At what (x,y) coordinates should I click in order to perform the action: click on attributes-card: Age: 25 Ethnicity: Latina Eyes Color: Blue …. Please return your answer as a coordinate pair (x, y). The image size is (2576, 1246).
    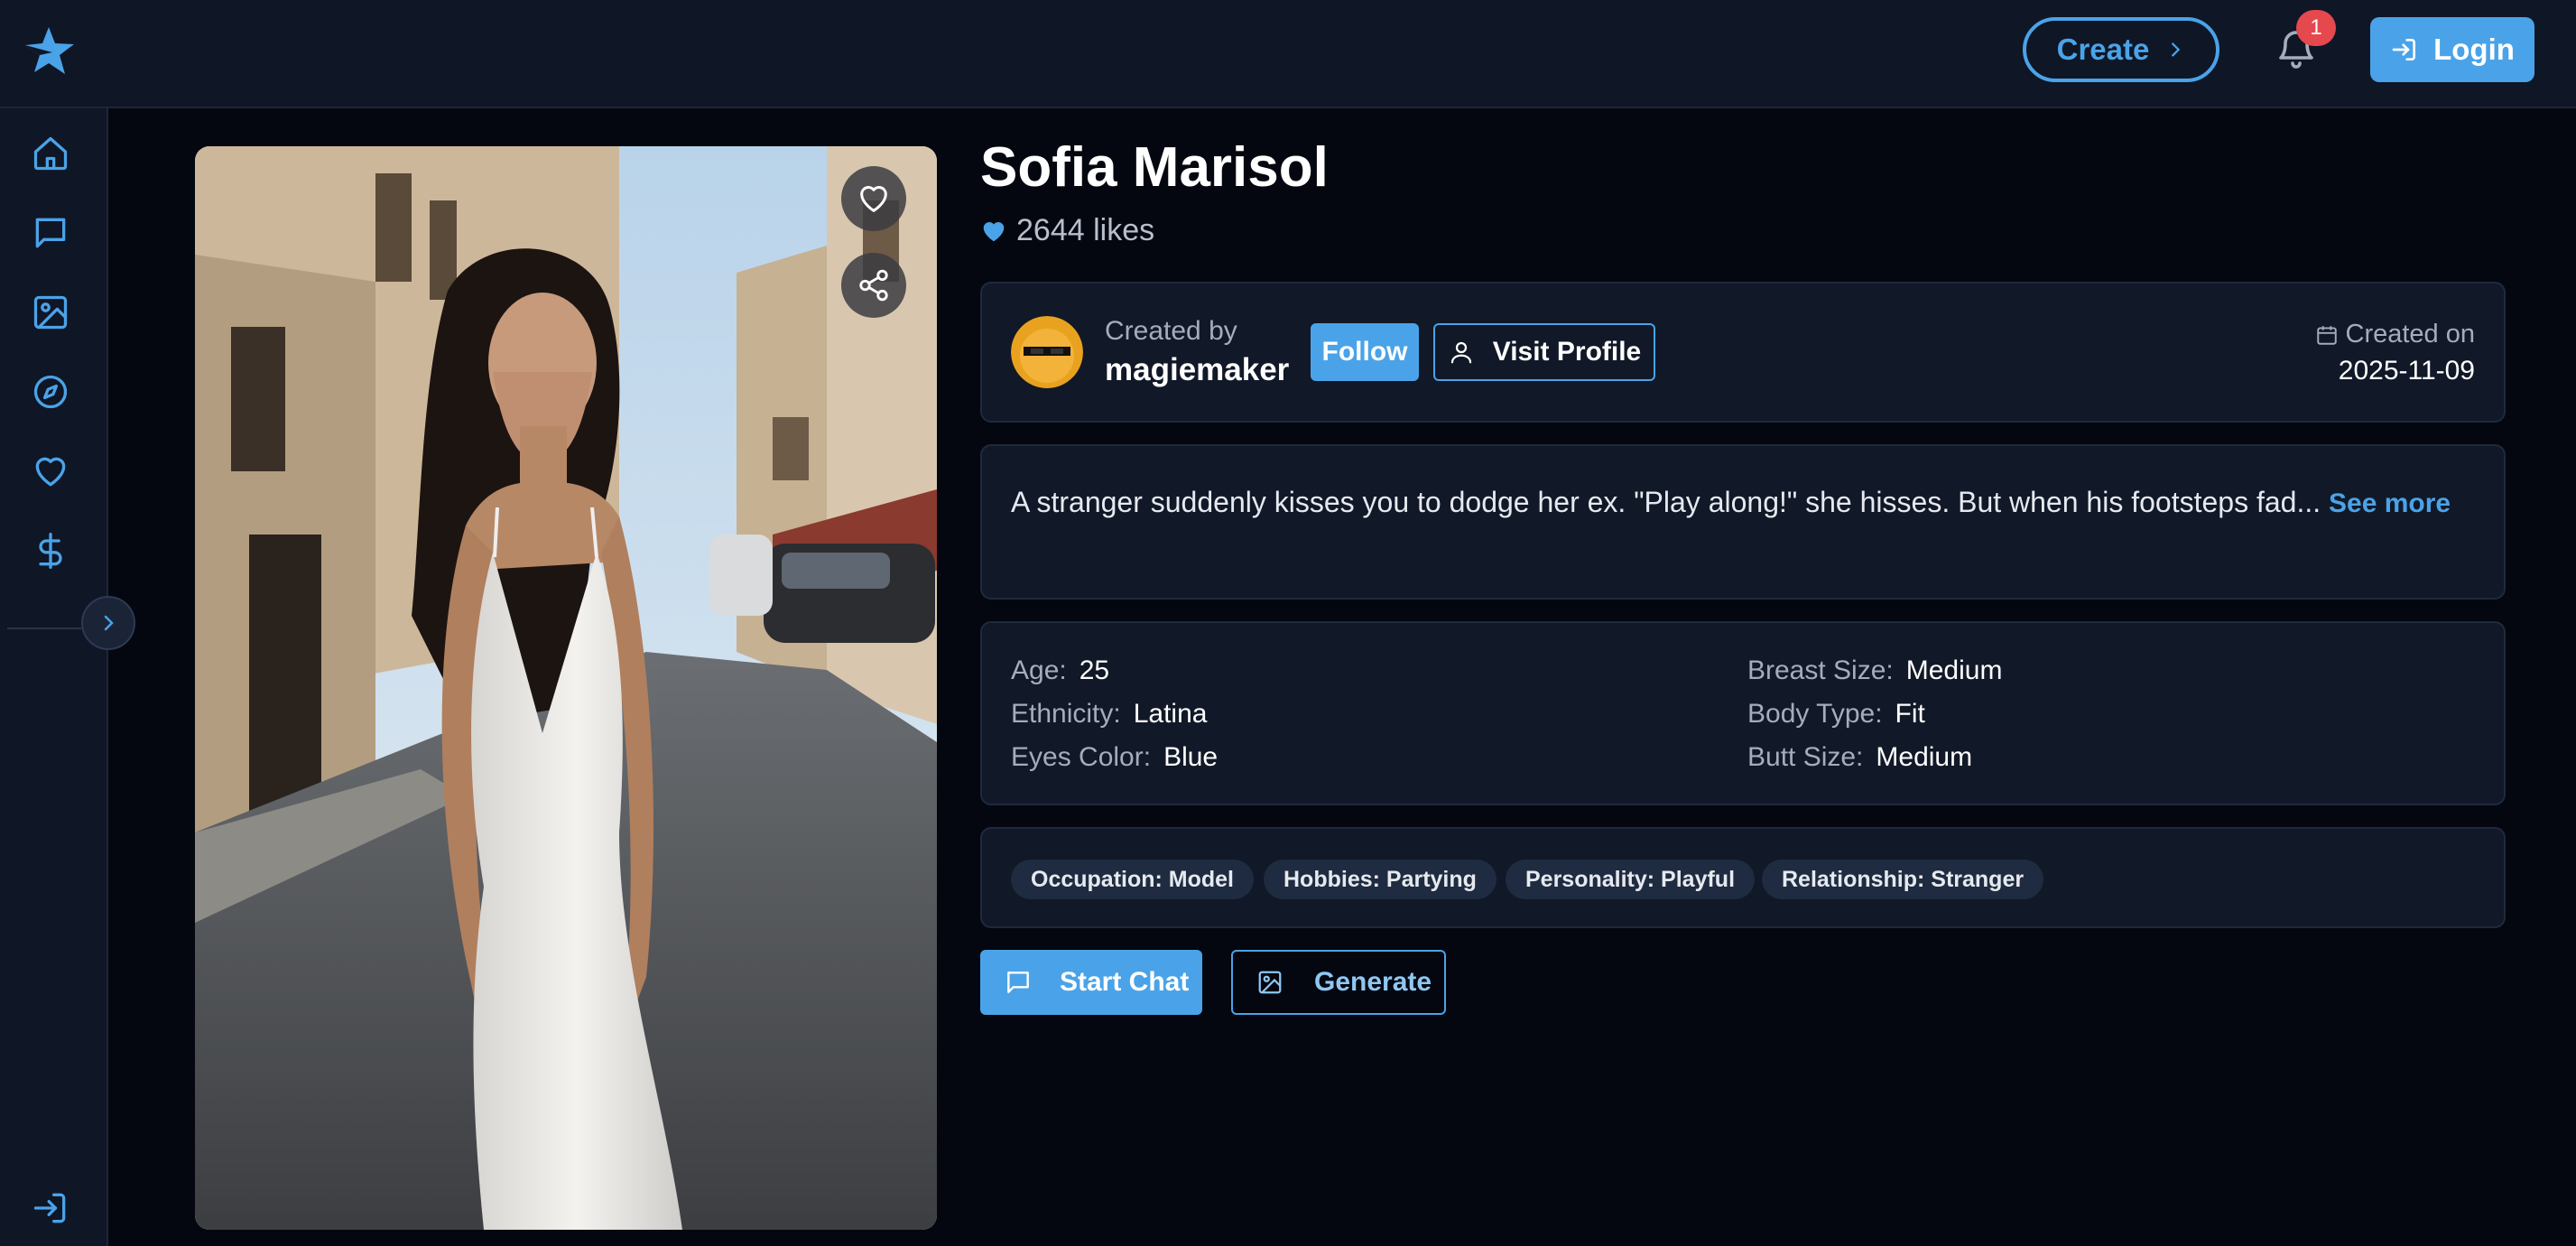
    Looking at the image, I should click on (1743, 713).